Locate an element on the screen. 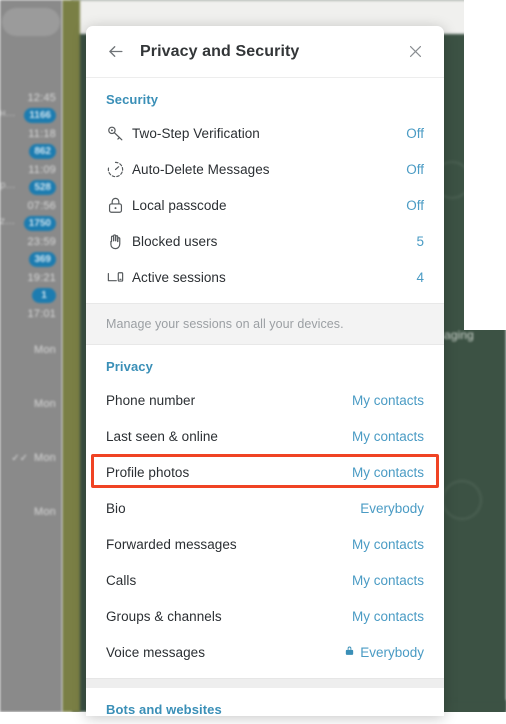 The image size is (506, 724). chat-list-item: 07:56 z… 1750 is located at coordinates (31, 218).